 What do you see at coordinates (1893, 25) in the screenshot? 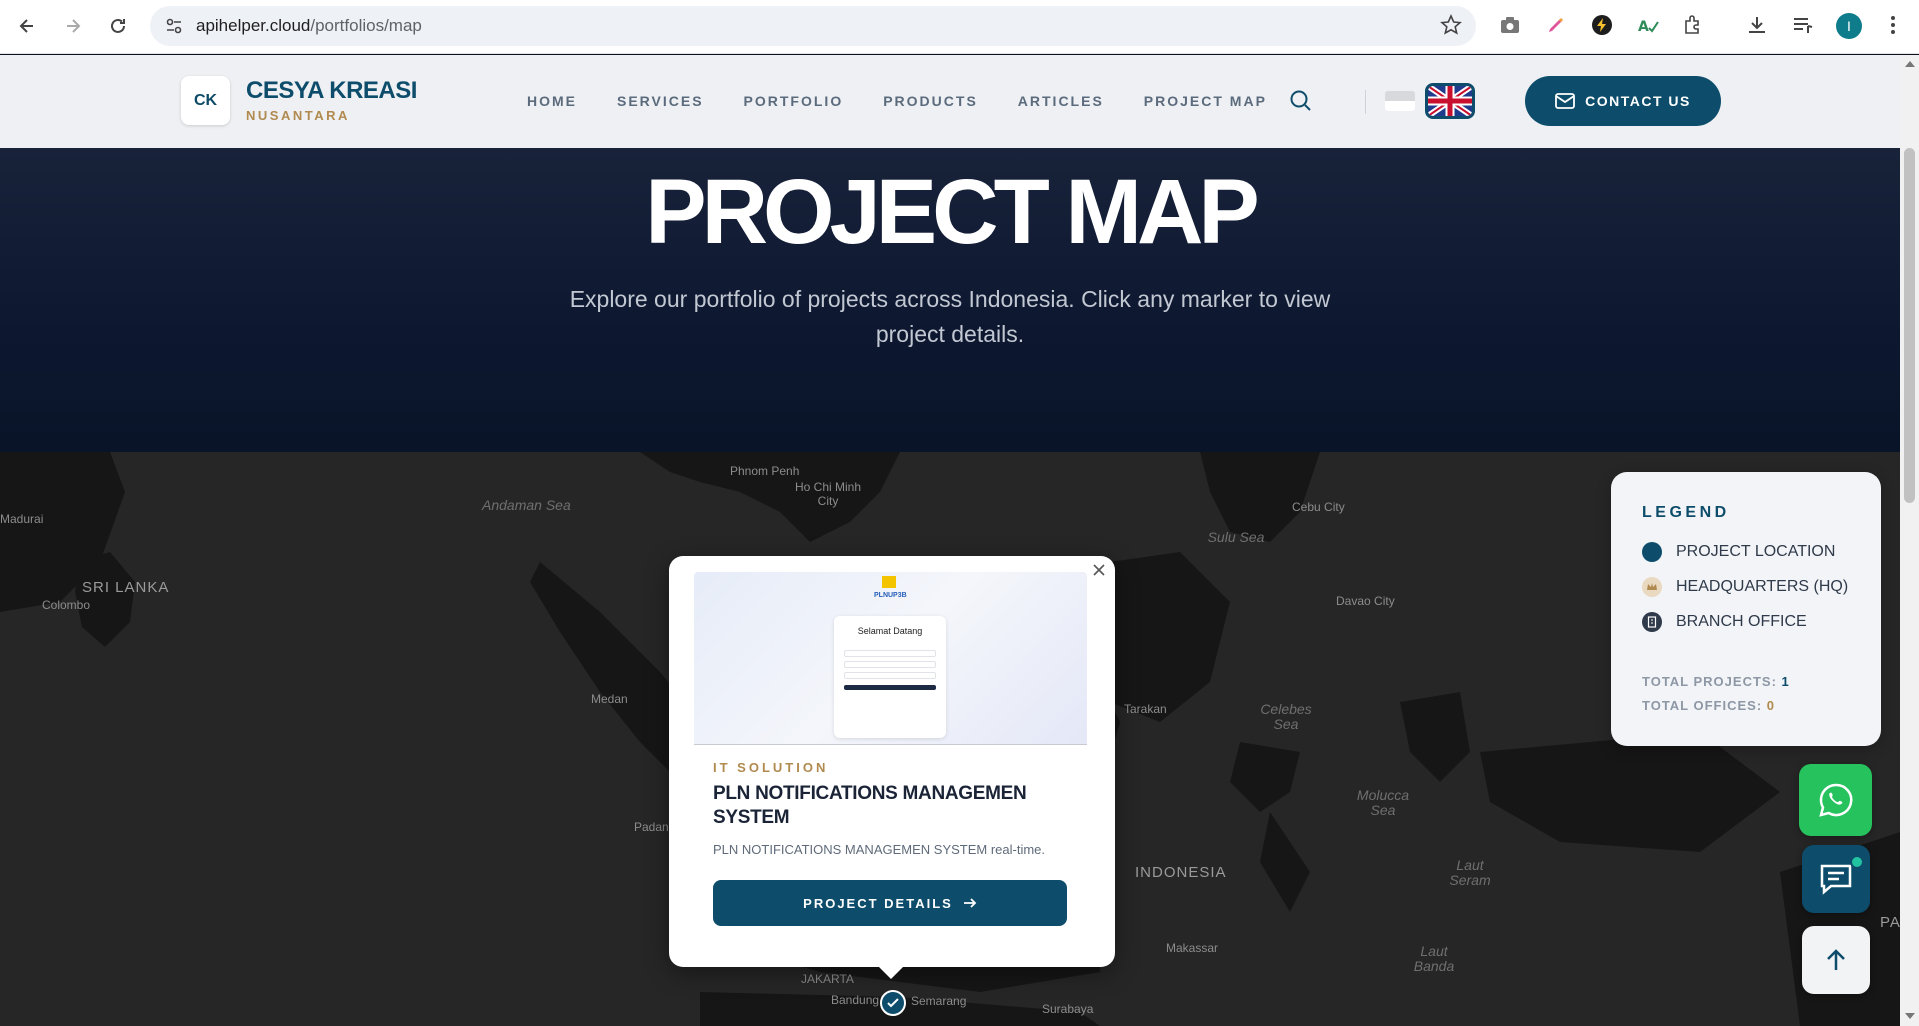
I see `browser-menu-icon` at bounding box center [1893, 25].